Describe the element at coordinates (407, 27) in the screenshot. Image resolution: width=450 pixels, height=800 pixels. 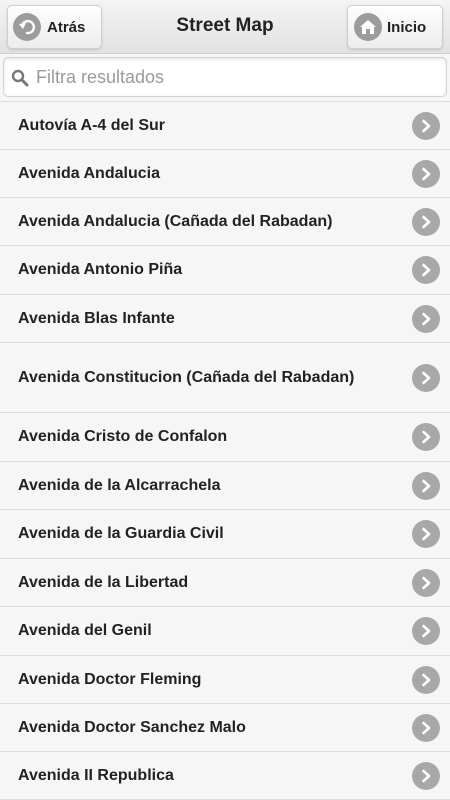
I see `home-button-label: Inicio` at that location.